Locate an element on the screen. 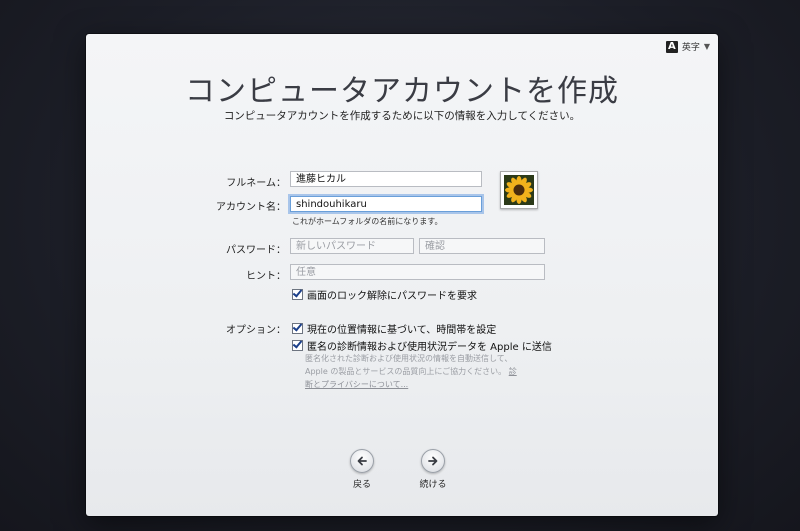 This screenshot has width=800, height=531. password-field: 新しいパスワード is located at coordinates (352, 246).